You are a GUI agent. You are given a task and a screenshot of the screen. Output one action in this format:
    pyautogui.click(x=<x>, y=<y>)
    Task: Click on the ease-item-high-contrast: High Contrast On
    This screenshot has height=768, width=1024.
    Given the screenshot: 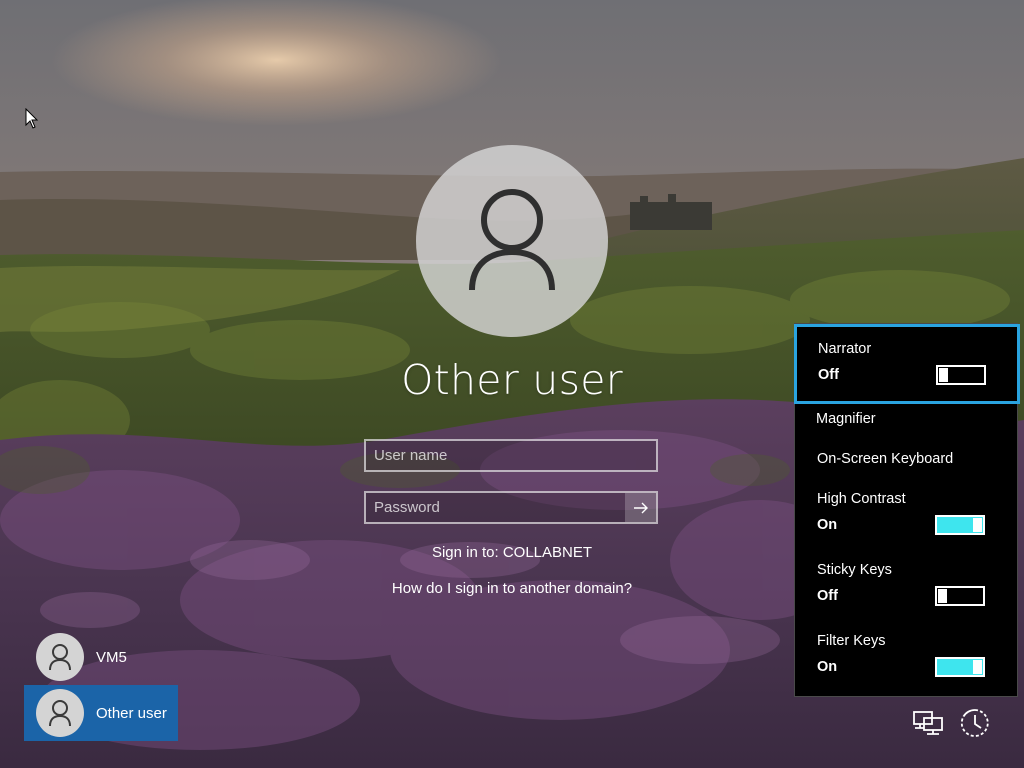 What is the action you would take?
    pyautogui.click(x=906, y=516)
    